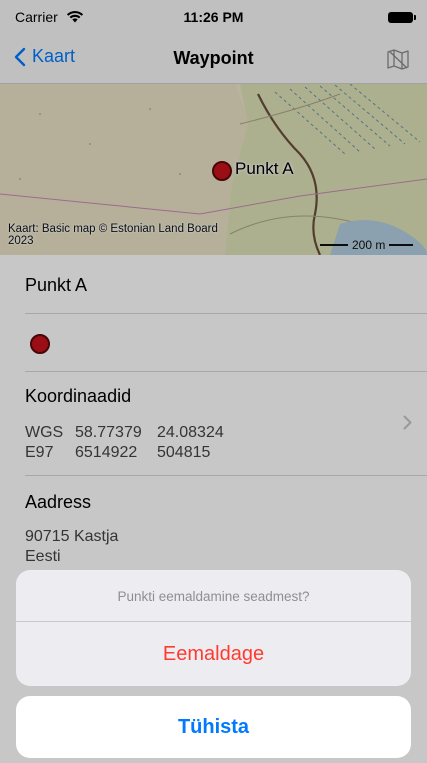 This screenshot has height=763, width=427. Describe the element at coordinates (213, 727) in the screenshot. I see `cancel-button: Tühista` at that location.